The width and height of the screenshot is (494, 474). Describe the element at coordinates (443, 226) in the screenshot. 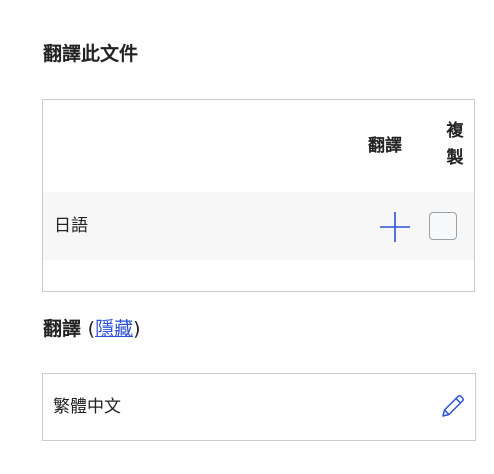

I see `copy-checkbox` at that location.